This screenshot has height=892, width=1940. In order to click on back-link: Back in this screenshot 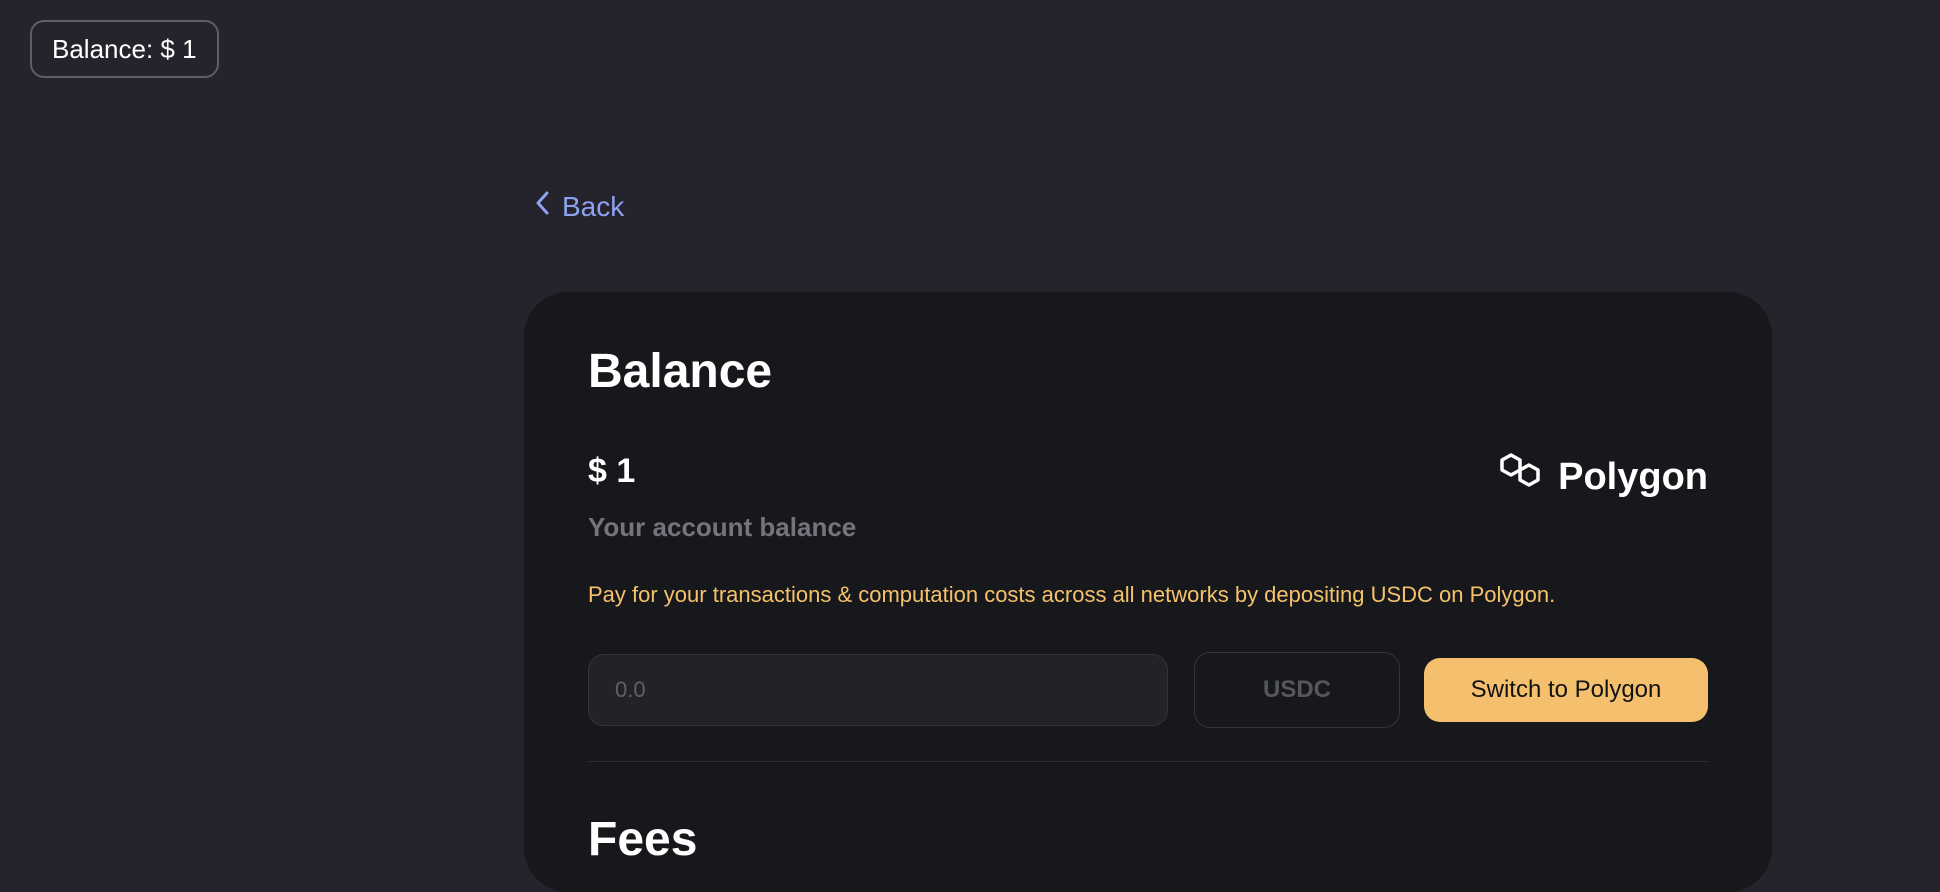, I will do `click(579, 206)`.